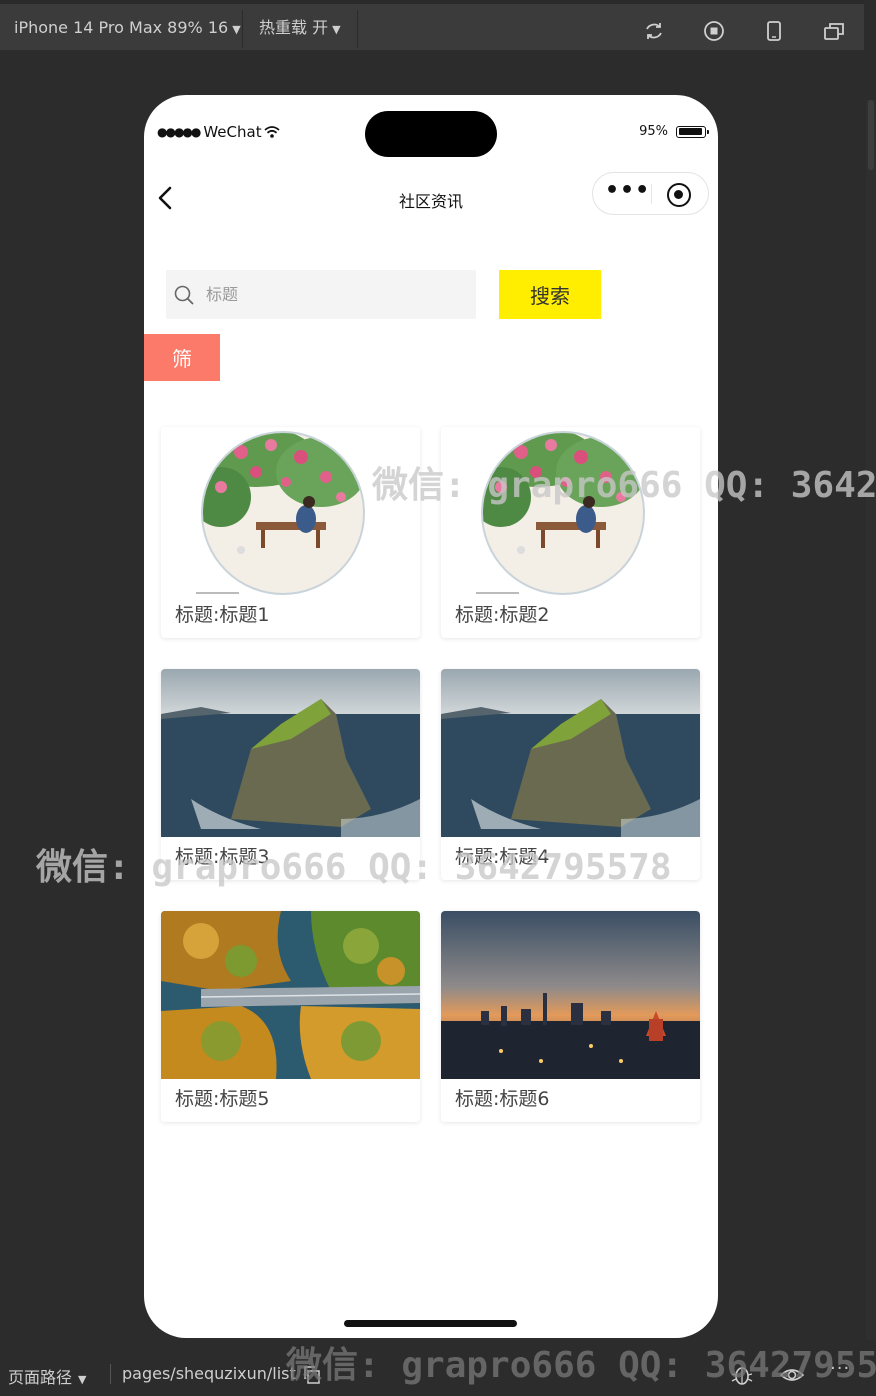  Describe the element at coordinates (550, 294) in the screenshot. I see `search-button: 搜索` at that location.